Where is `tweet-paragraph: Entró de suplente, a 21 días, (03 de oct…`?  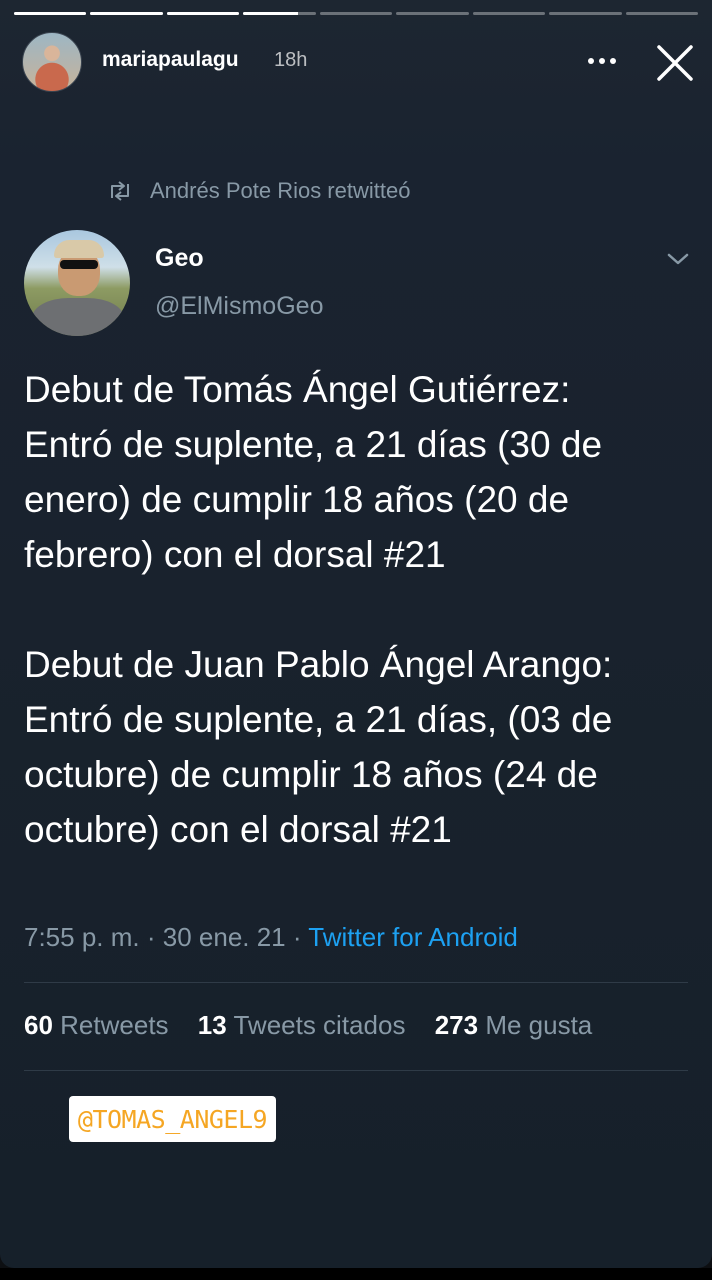
tweet-paragraph: Entró de suplente, a 21 días, (03 de oct… is located at coordinates (318, 774).